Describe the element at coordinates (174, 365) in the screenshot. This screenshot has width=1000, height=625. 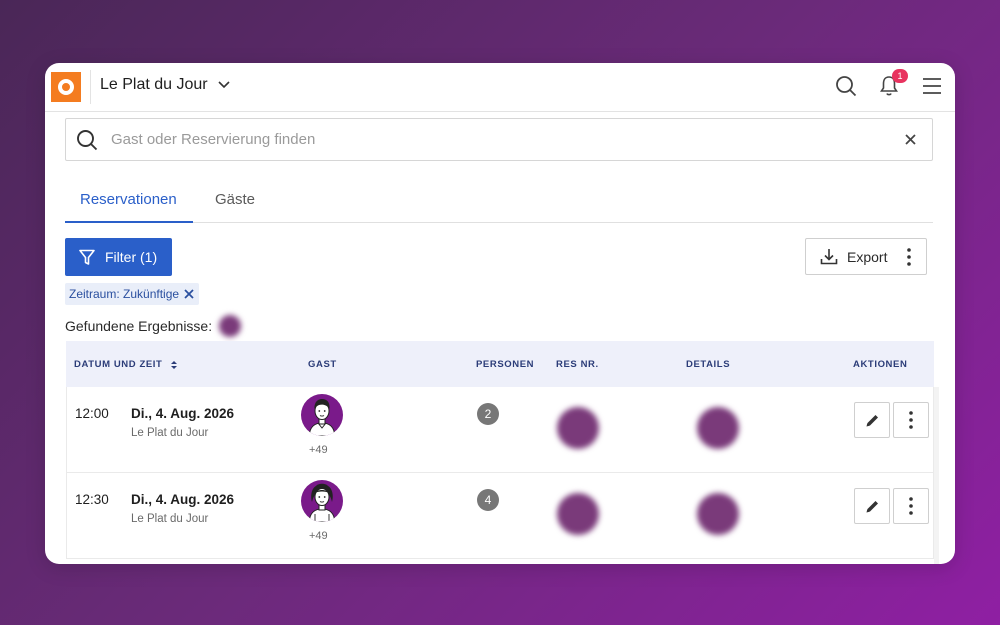
I see `sort-icon` at that location.